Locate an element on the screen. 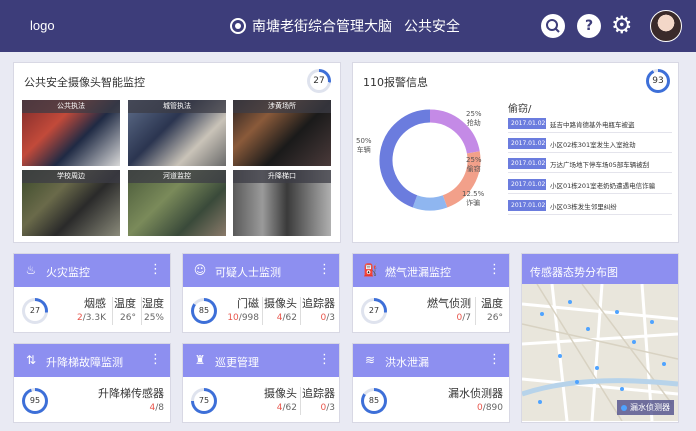 This screenshot has width=696, height=431. alarm-count-value: 93 is located at coordinates (658, 81).